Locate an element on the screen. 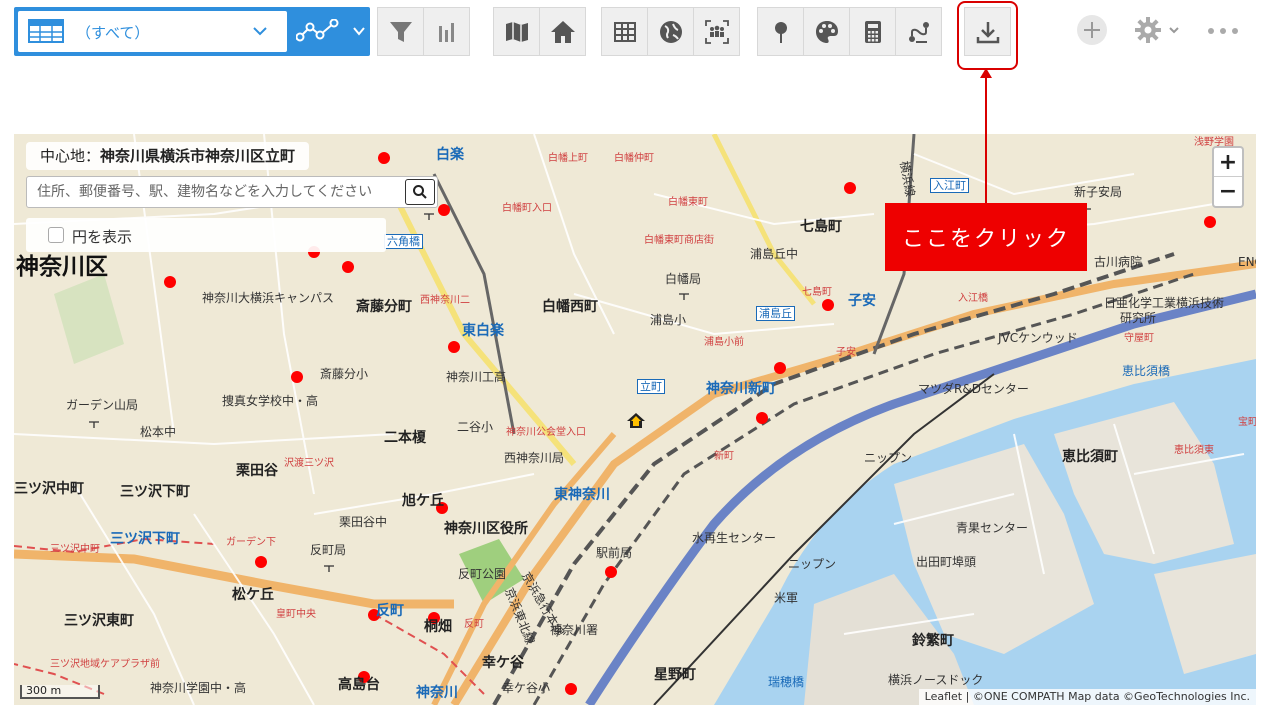  map-button is located at coordinates (516, 31).